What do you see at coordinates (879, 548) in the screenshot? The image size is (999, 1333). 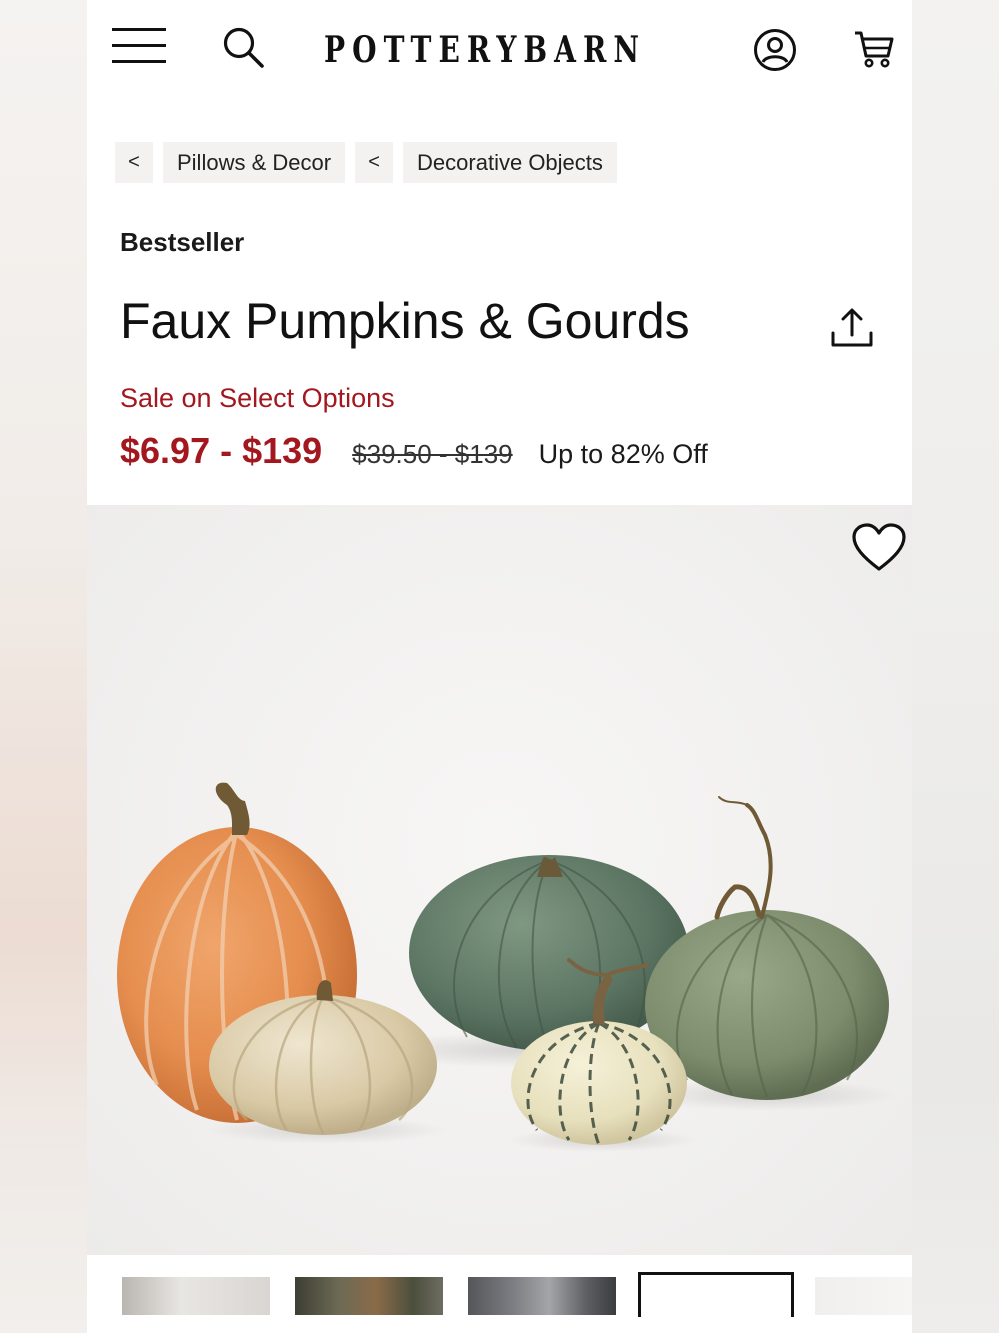 I see `heart-icon` at bounding box center [879, 548].